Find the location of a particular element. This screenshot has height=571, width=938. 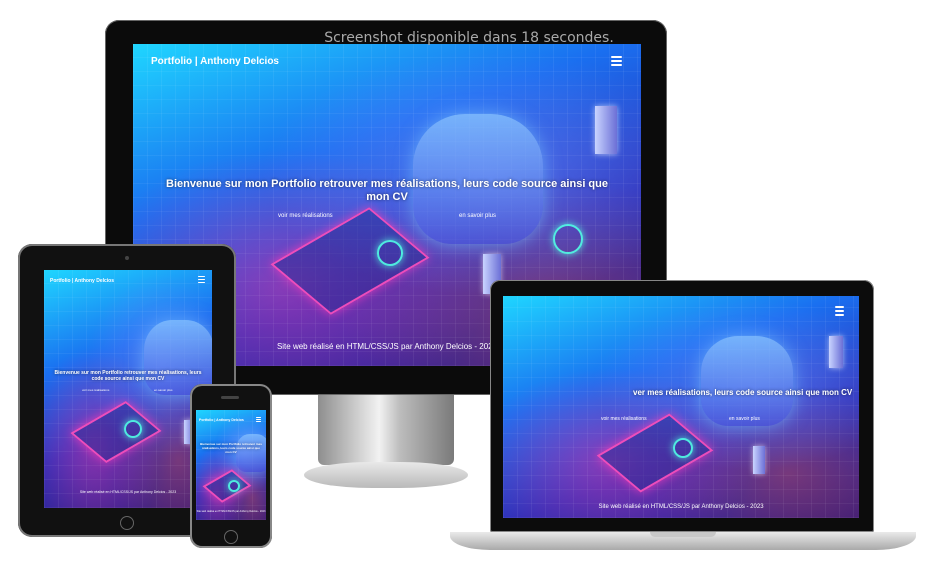

screenshot-notice: Screenshot disponible dans 18 secondes. is located at coordinates (469, 38).